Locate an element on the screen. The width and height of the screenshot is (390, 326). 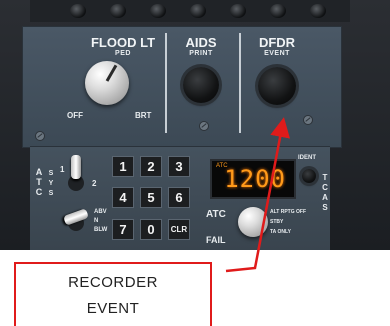
arrow-line is located at coordinates (257, 195).